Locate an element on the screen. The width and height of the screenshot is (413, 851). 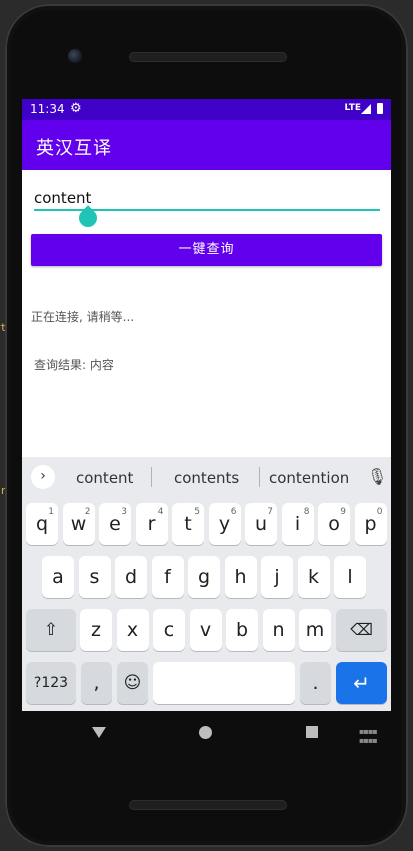
key-letter: a is located at coordinates (58, 577).